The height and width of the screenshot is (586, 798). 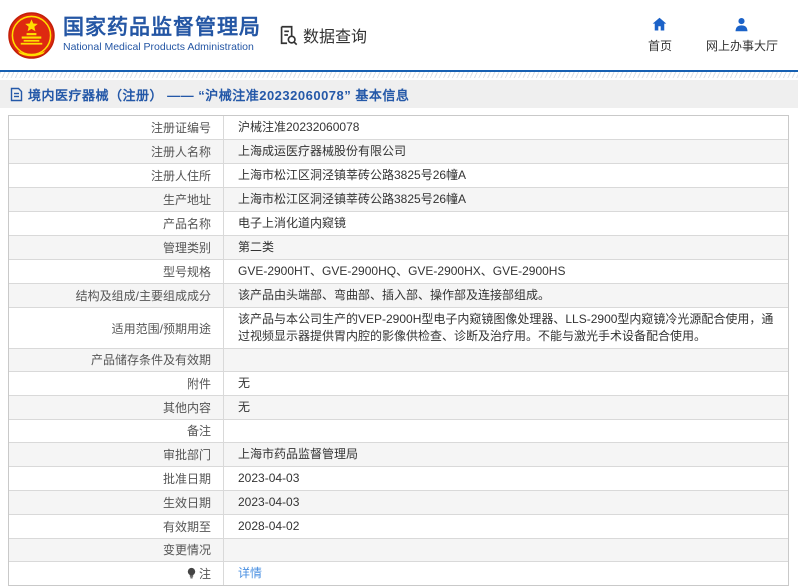 What do you see at coordinates (186, 272) in the screenshot?
I see `row-label-text: 型号规格` at bounding box center [186, 272].